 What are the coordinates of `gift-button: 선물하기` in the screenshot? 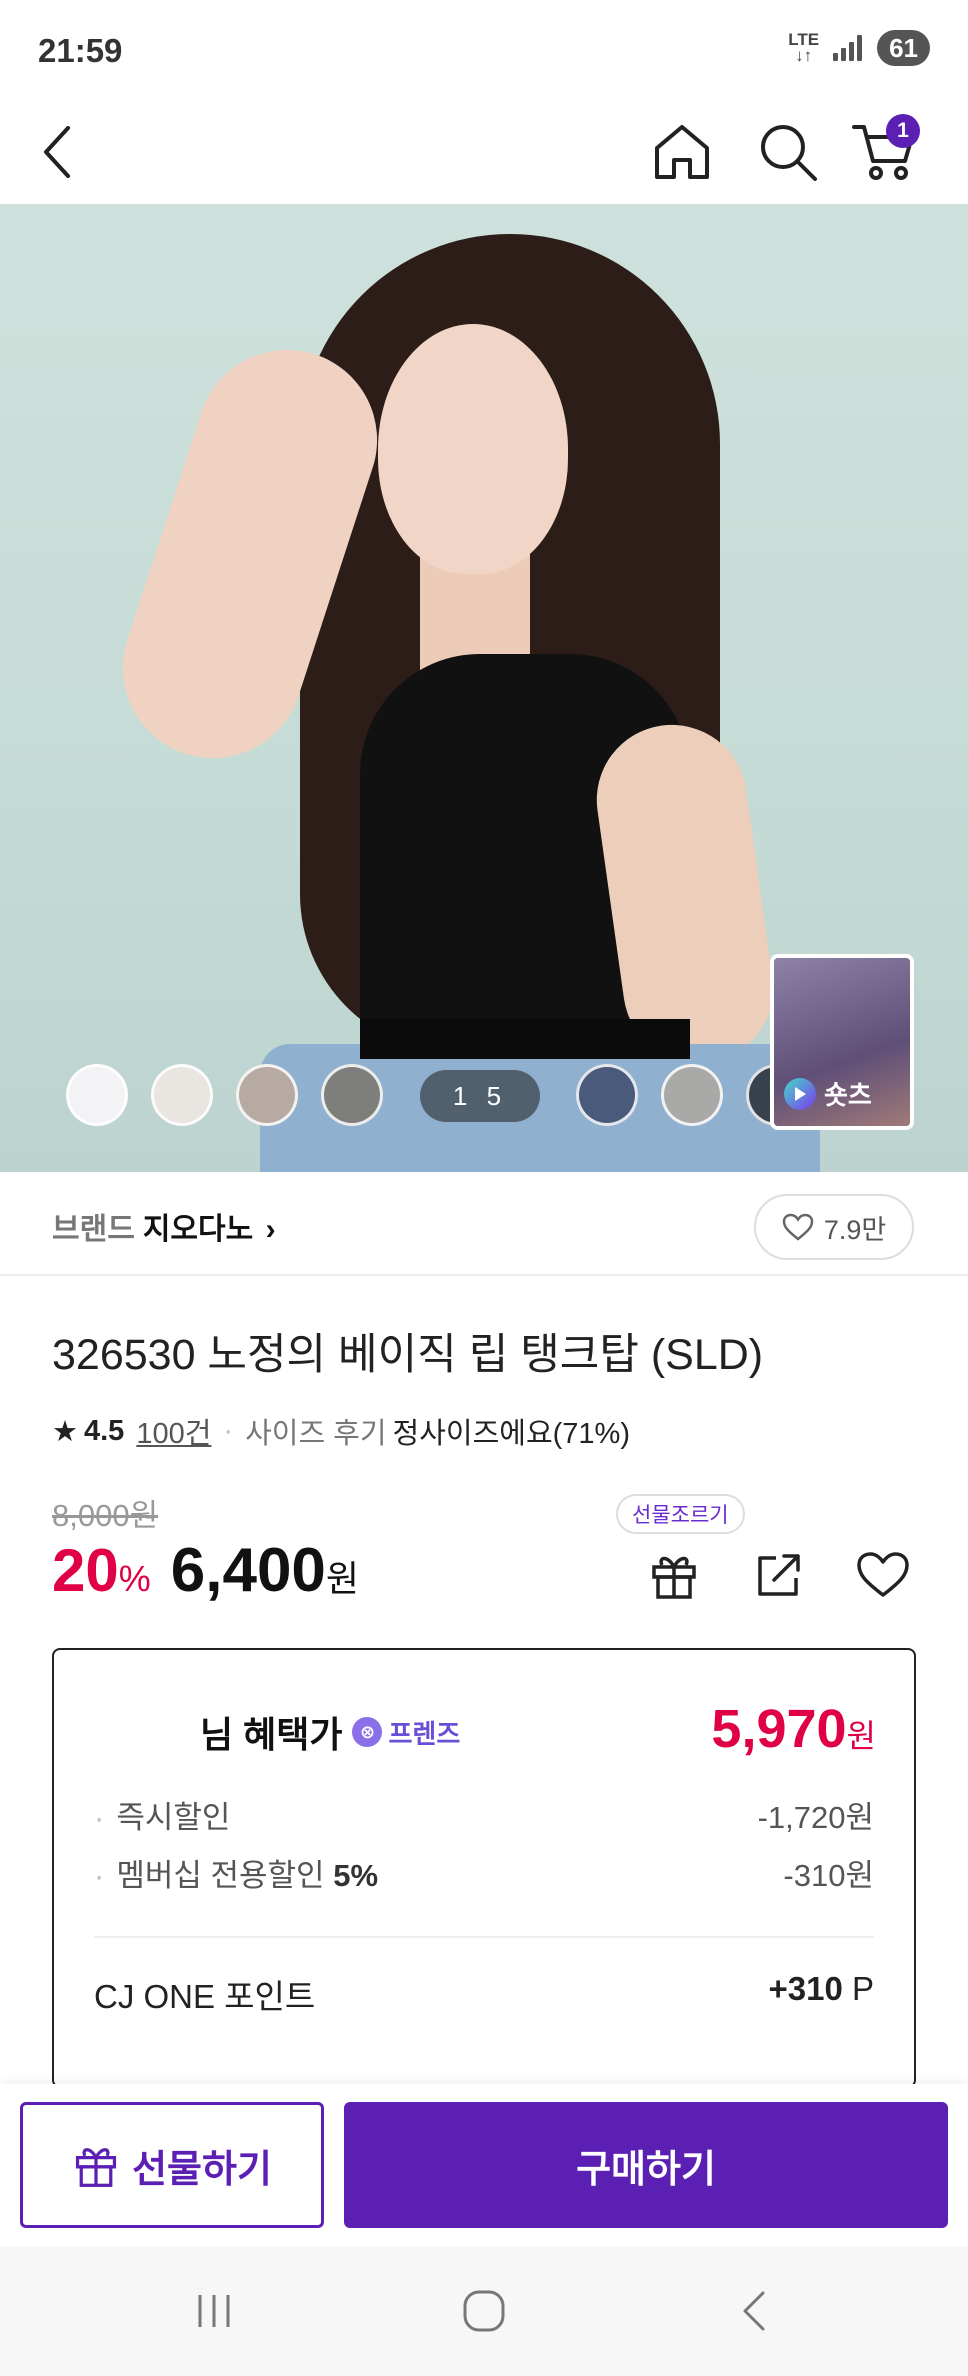 It's located at (172, 2165).